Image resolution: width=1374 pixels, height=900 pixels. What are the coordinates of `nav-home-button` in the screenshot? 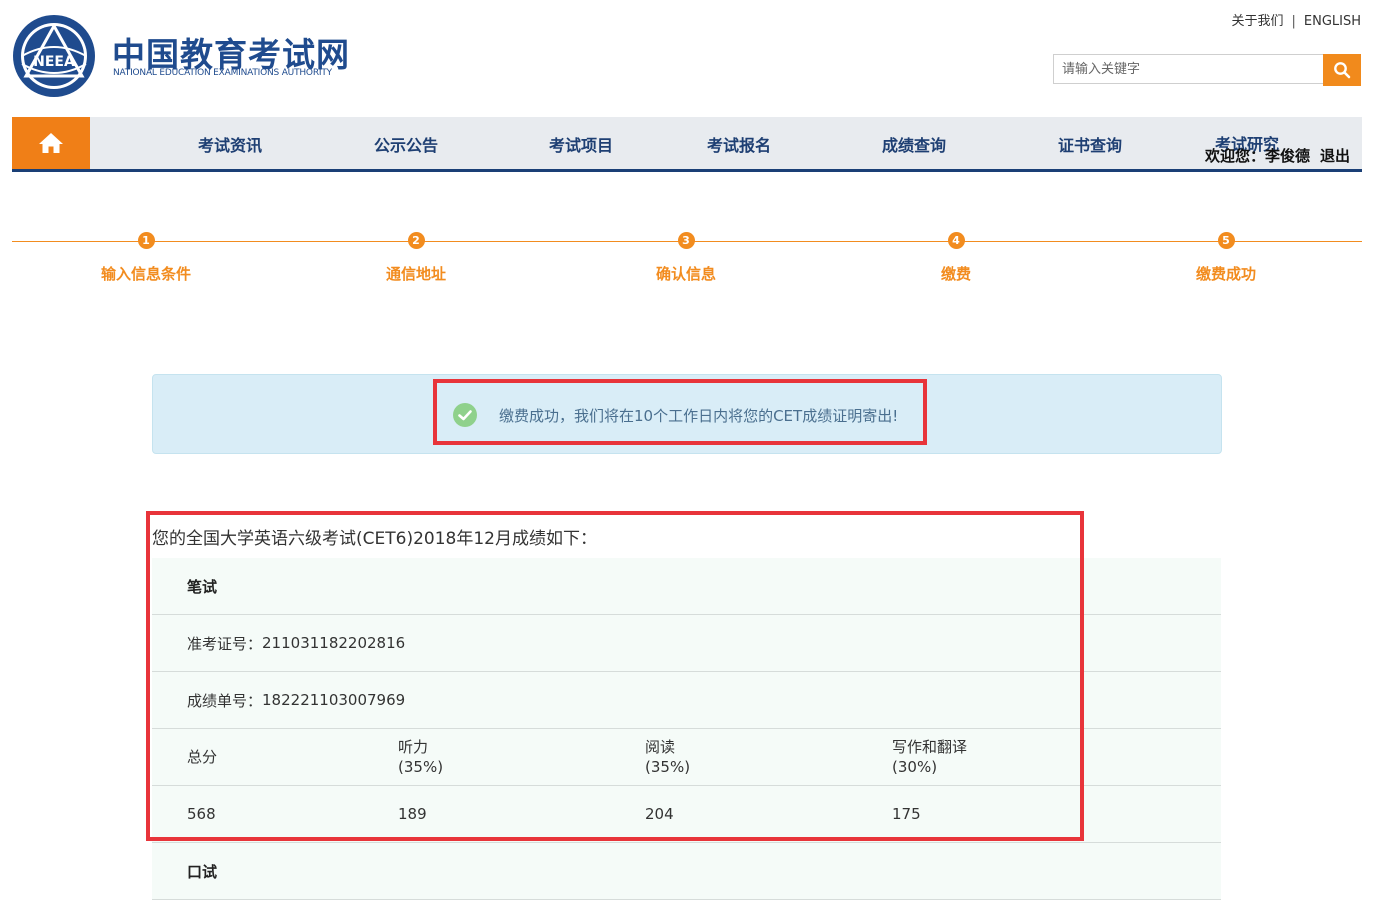 It's located at (51, 143).